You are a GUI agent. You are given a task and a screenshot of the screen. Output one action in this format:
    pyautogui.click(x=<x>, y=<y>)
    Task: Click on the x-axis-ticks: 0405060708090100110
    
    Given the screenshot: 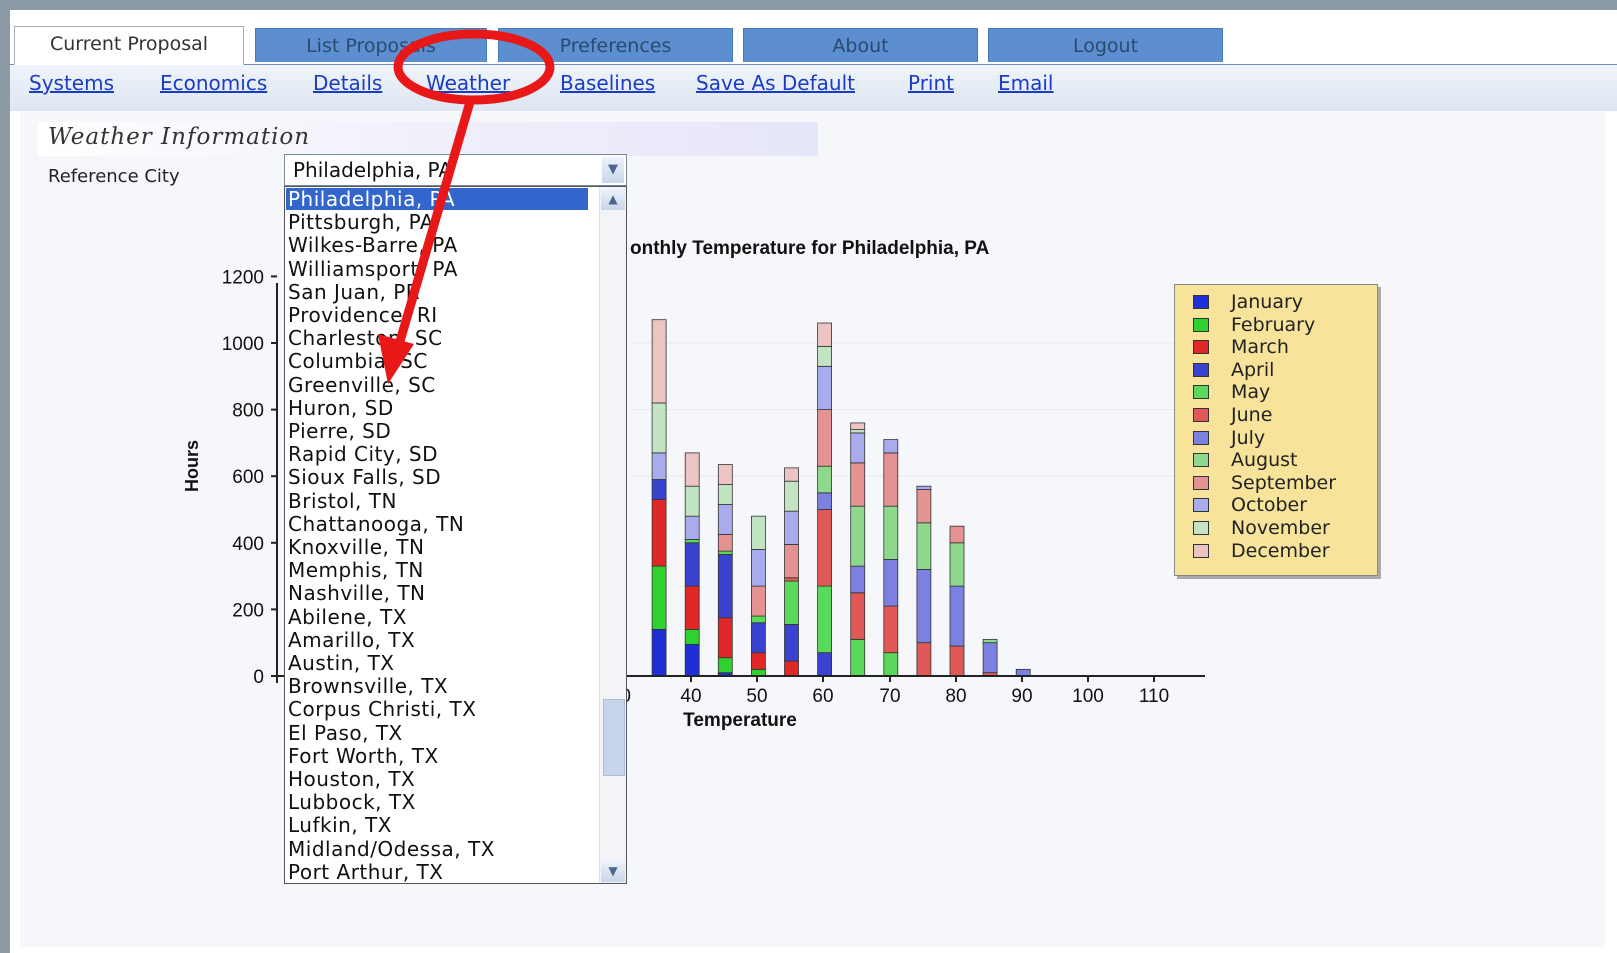 What is the action you would take?
    pyautogui.click(x=894, y=691)
    